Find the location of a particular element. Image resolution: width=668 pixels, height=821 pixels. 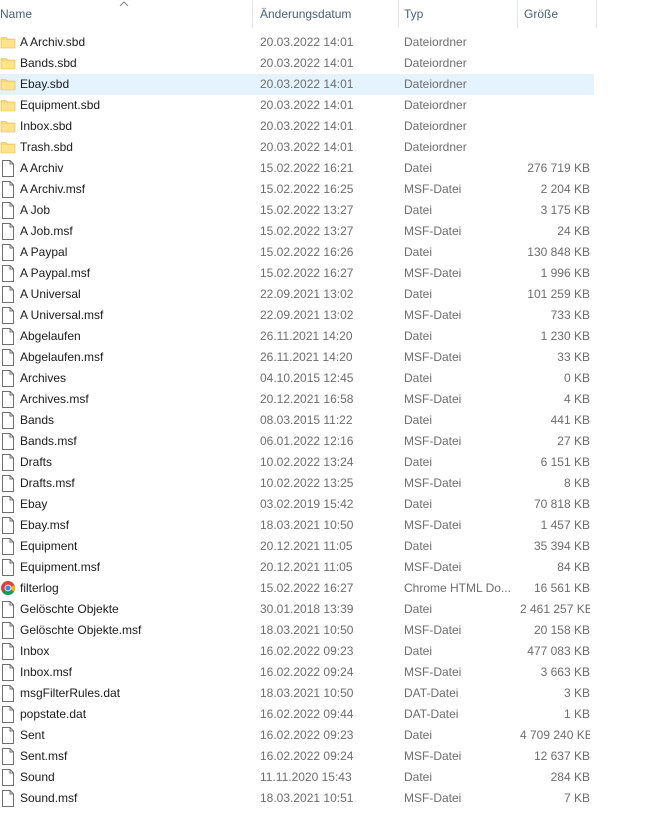

column-header-type: Typ is located at coordinates (460, 14).